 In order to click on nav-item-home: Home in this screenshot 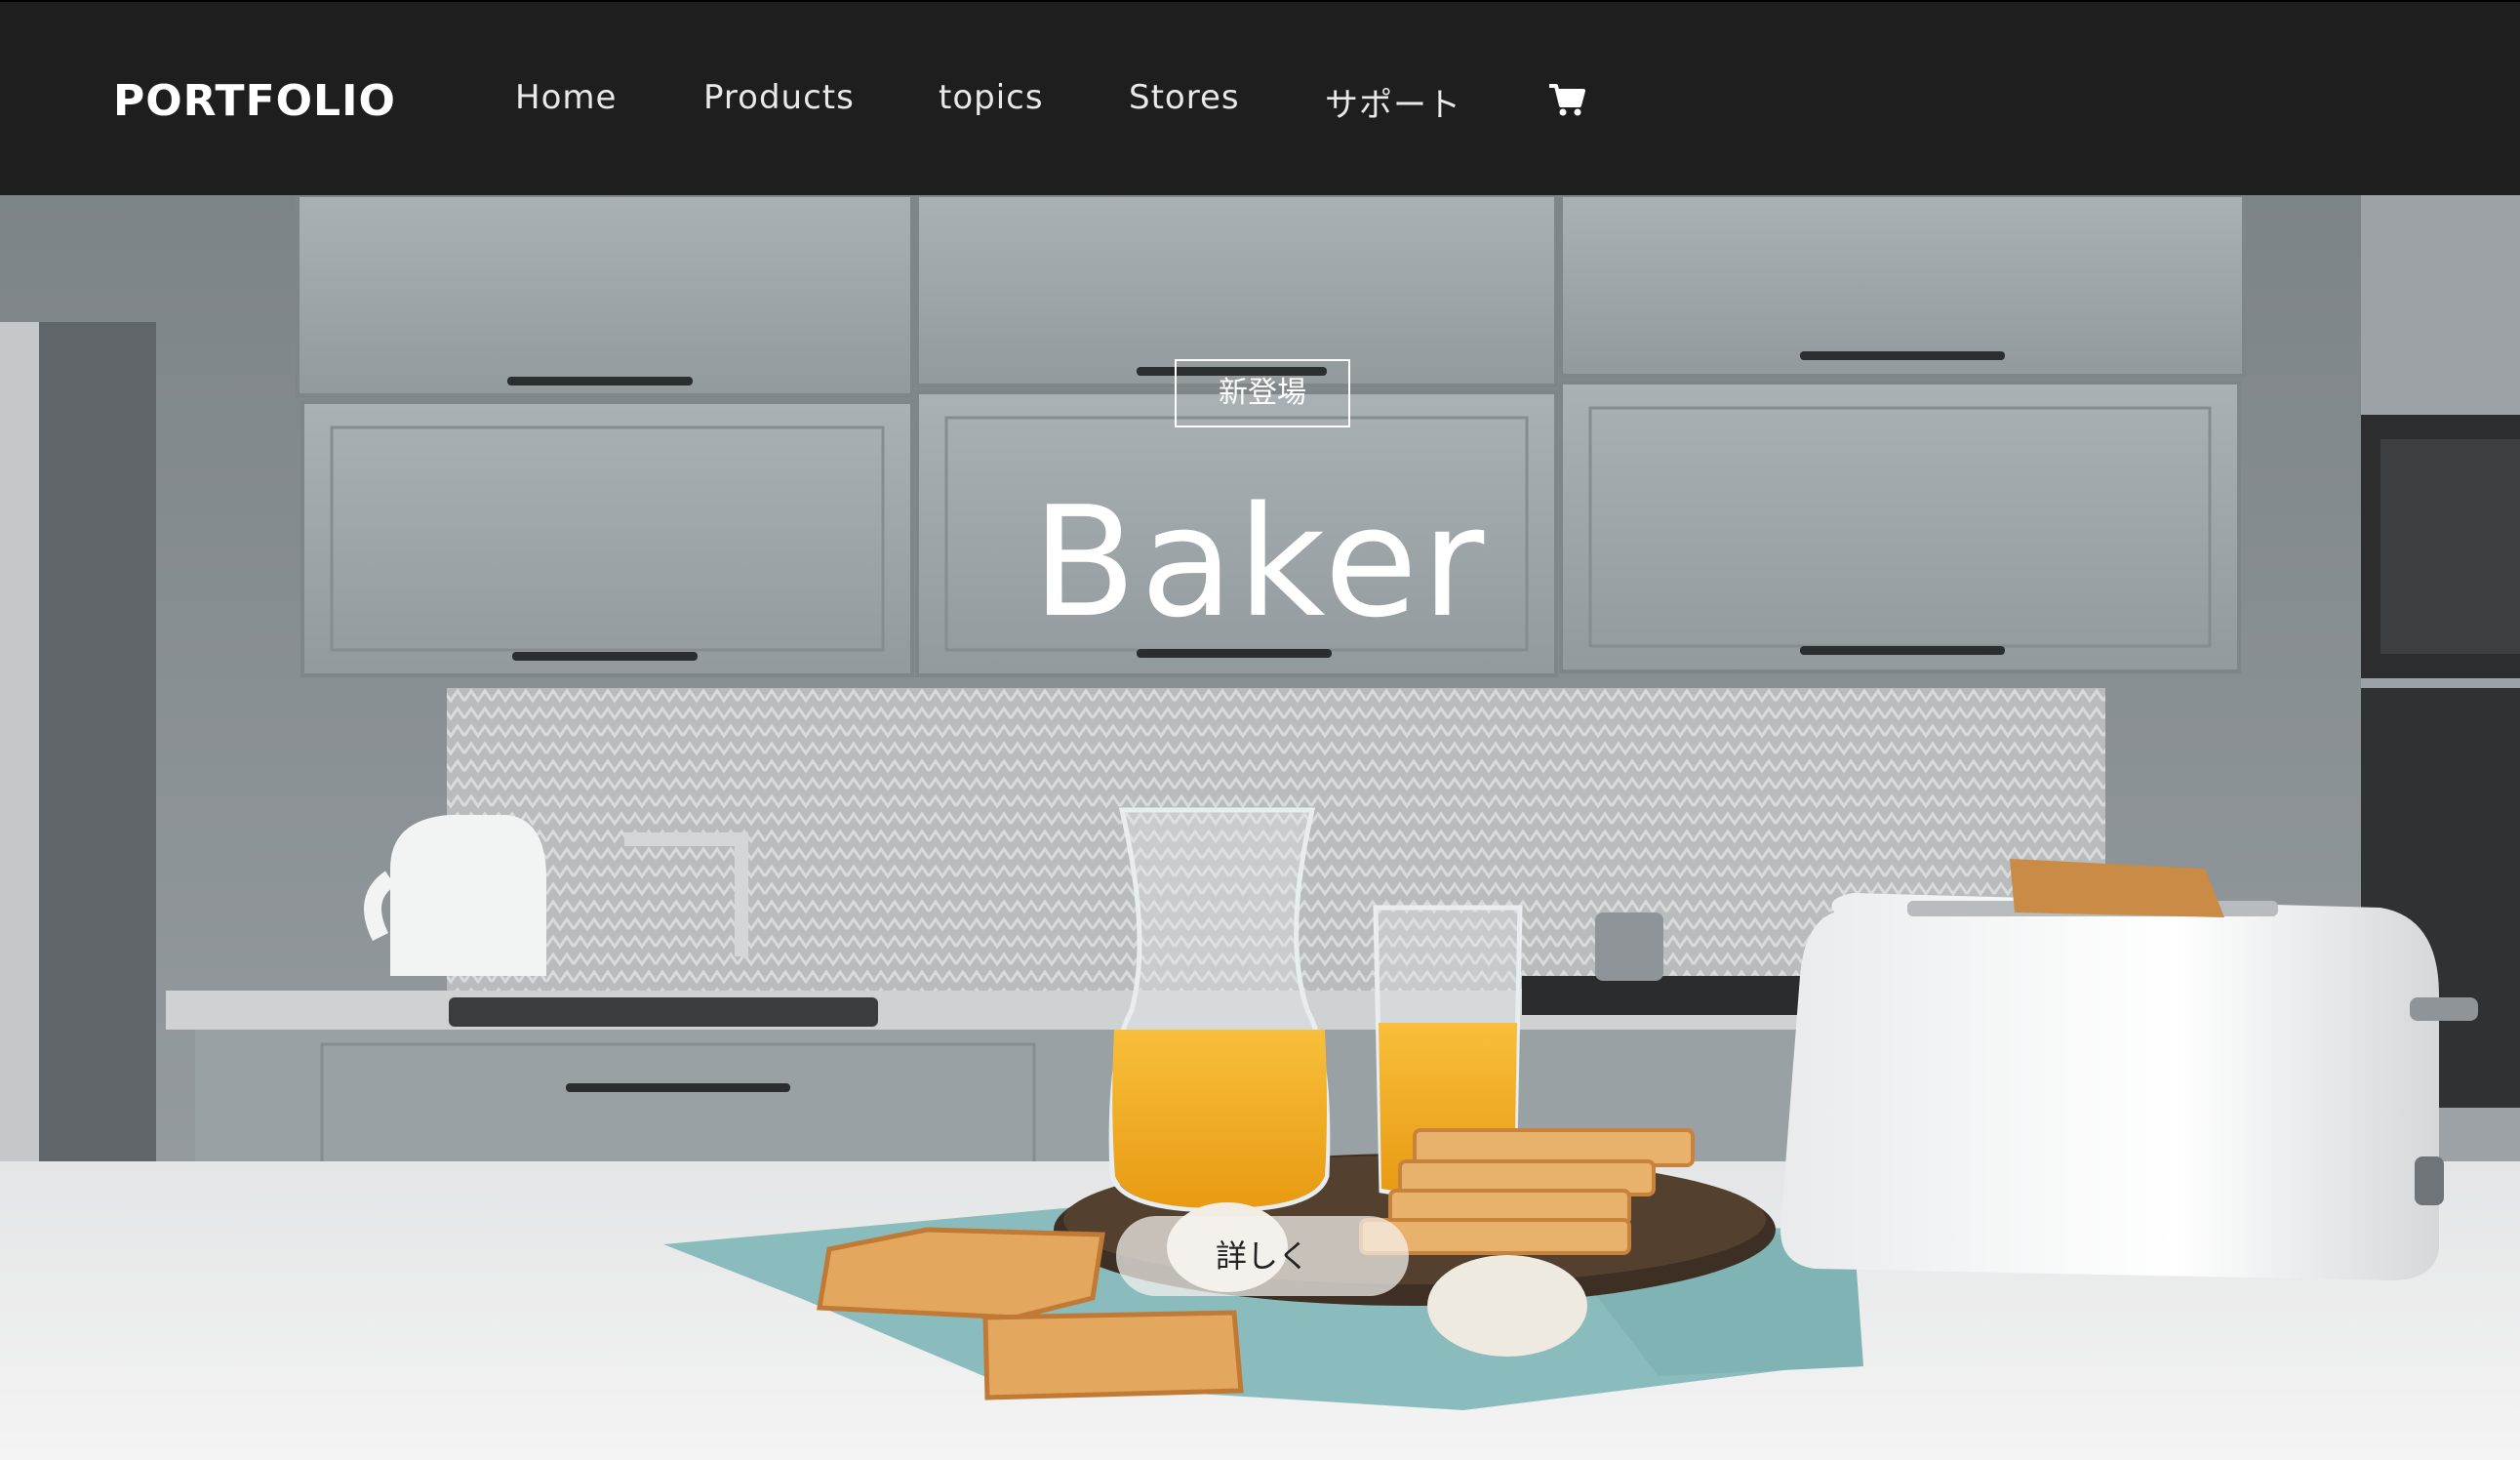, I will do `click(566, 97)`.